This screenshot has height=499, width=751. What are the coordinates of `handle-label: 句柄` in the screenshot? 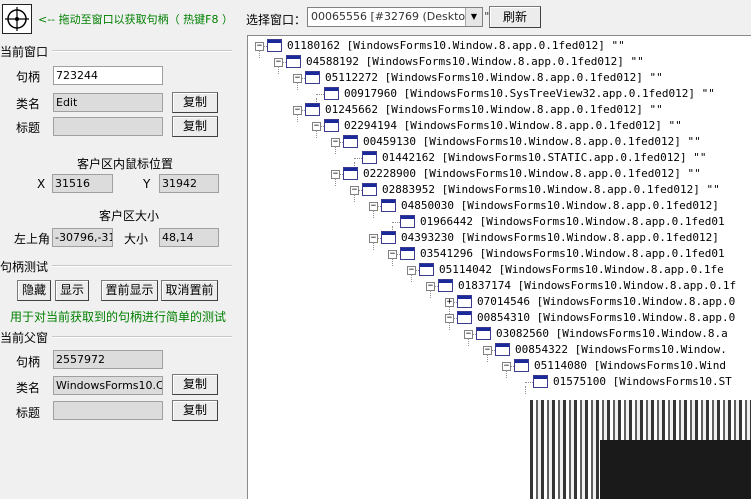 It's located at (28, 77).